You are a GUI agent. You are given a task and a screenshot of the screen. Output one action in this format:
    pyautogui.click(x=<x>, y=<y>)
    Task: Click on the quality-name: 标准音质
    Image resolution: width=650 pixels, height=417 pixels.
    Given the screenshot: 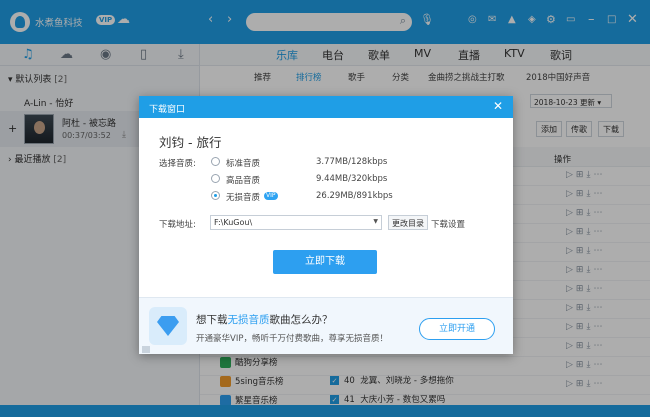 What is the action you would take?
    pyautogui.click(x=243, y=163)
    